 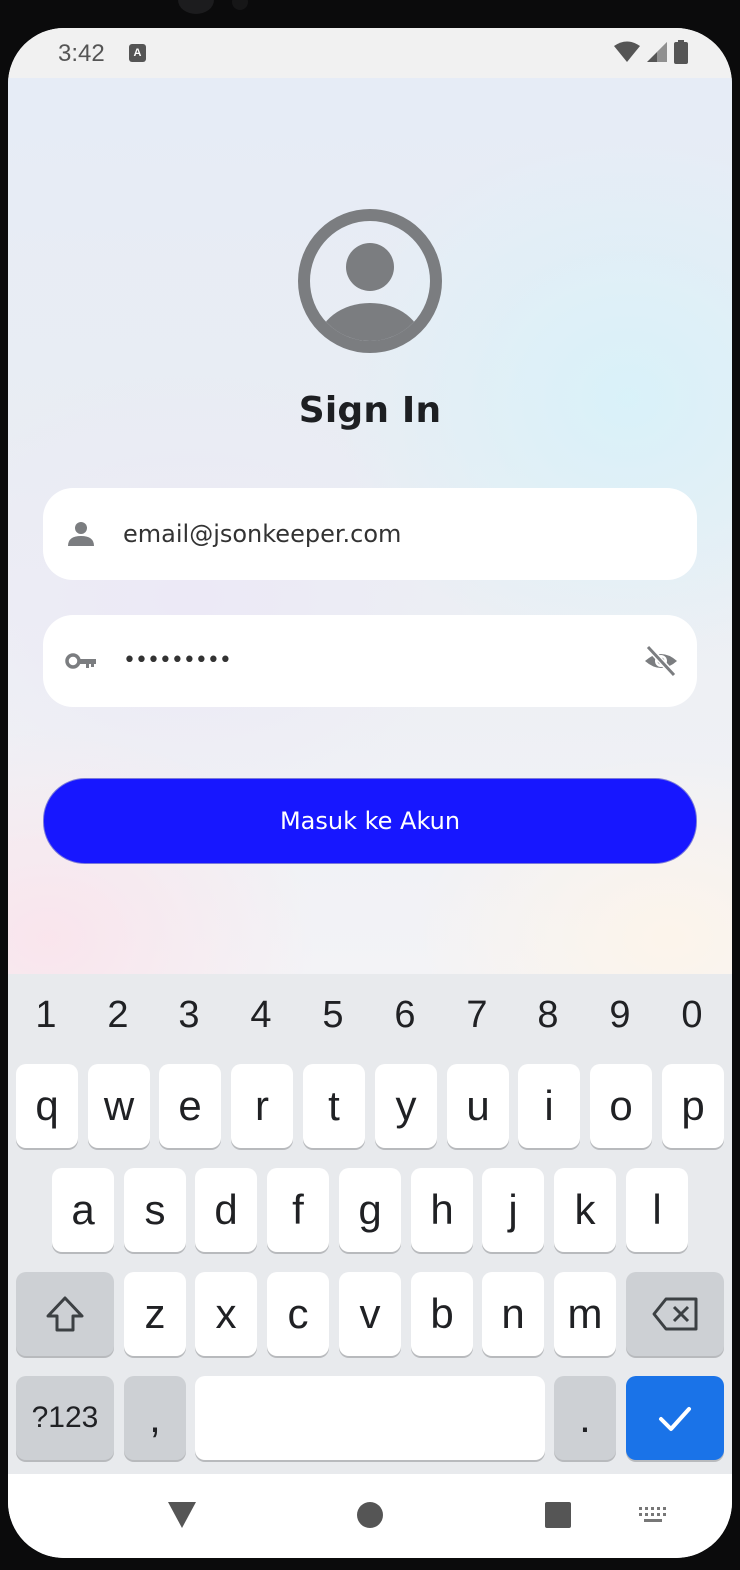 What do you see at coordinates (190, 1106) in the screenshot?
I see `key-e: e` at bounding box center [190, 1106].